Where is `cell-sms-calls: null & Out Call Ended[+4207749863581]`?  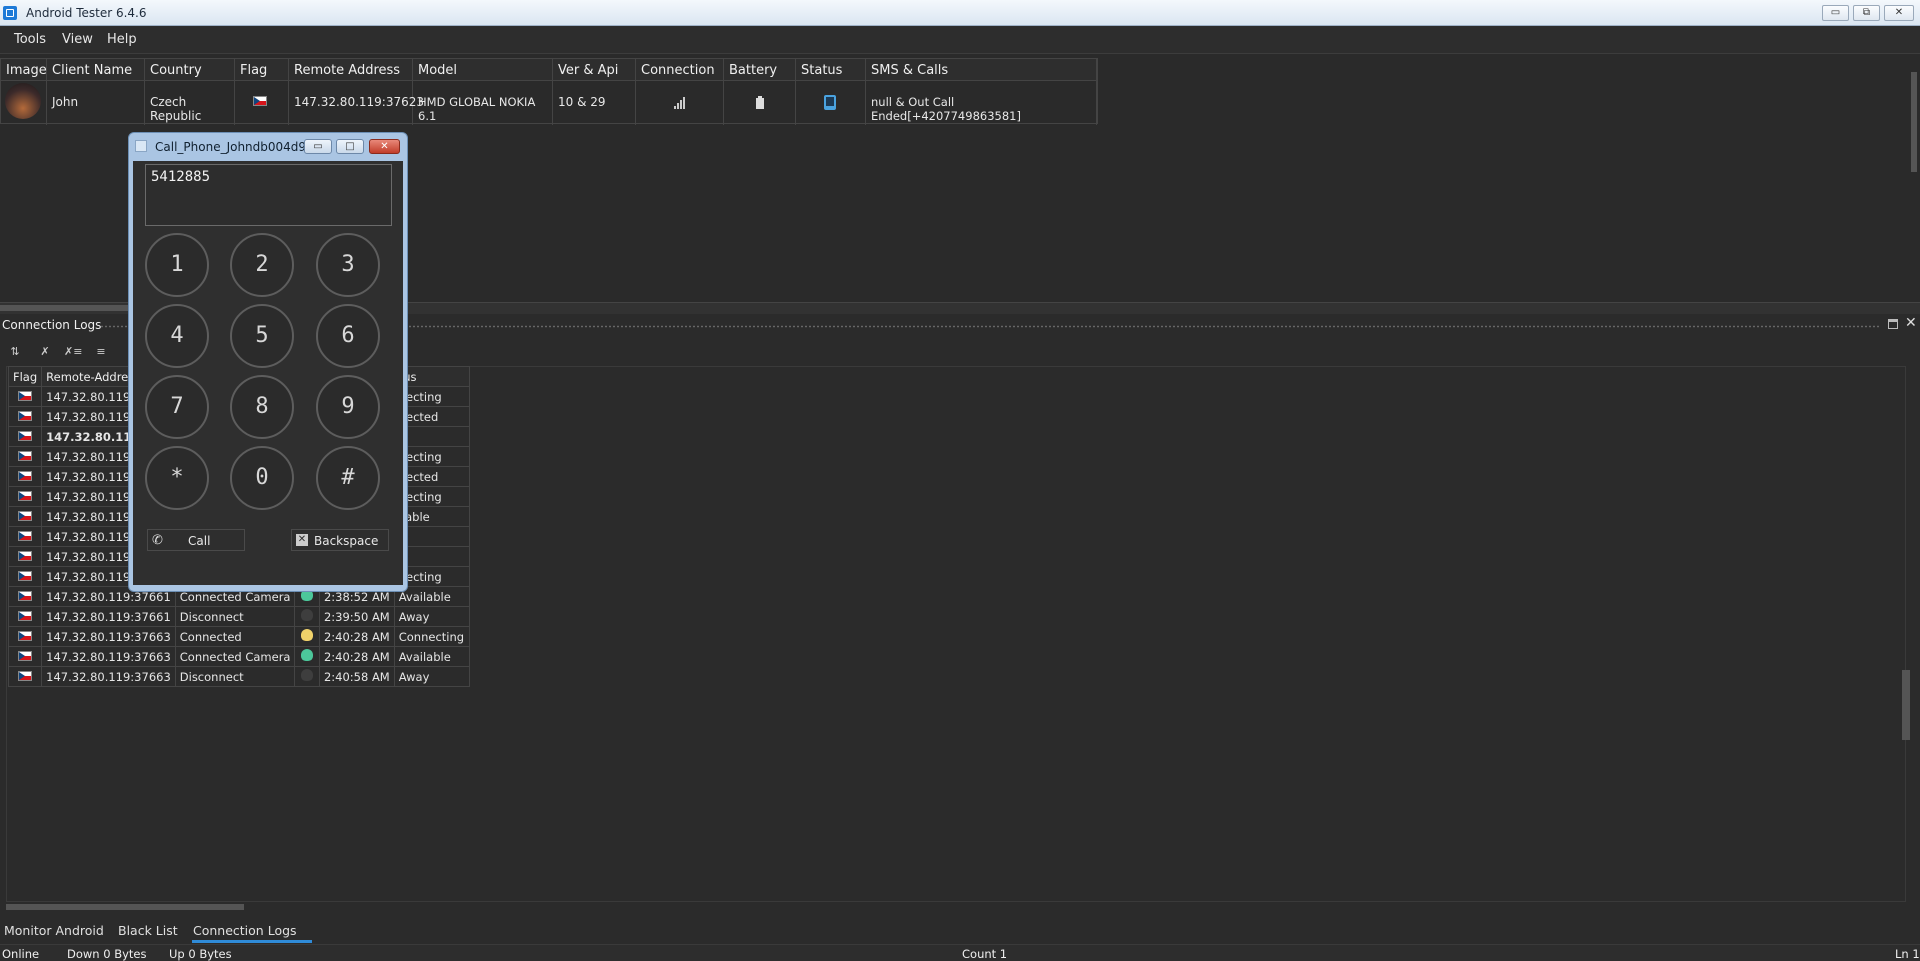
cell-sms-calls: null & Out Call Ended[+4207749863581] is located at coordinates (981, 103).